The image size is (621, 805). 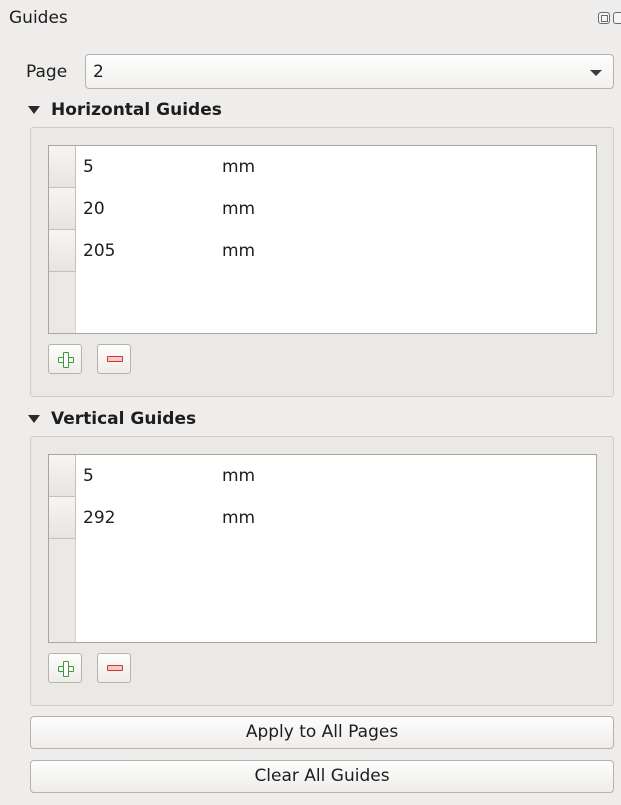 What do you see at coordinates (47, 72) in the screenshot?
I see `page-label: Page` at bounding box center [47, 72].